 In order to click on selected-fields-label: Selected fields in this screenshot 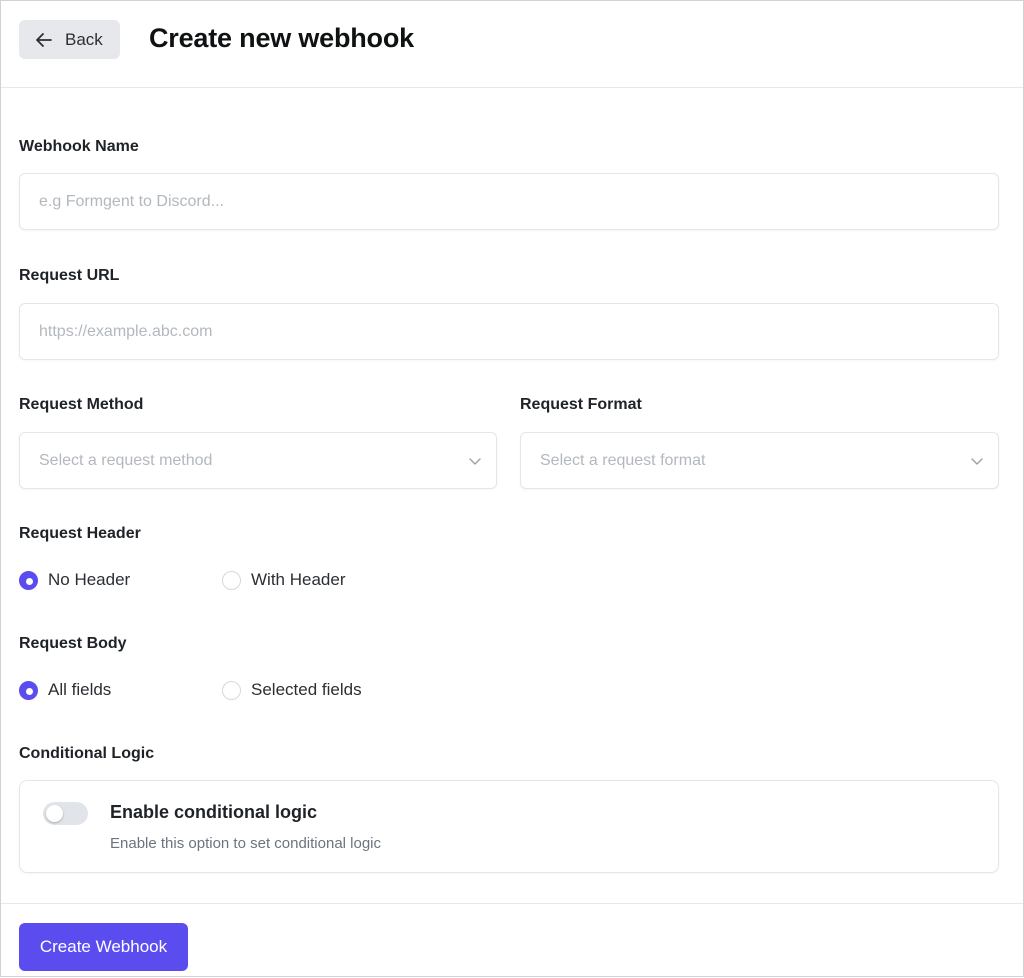, I will do `click(306, 689)`.